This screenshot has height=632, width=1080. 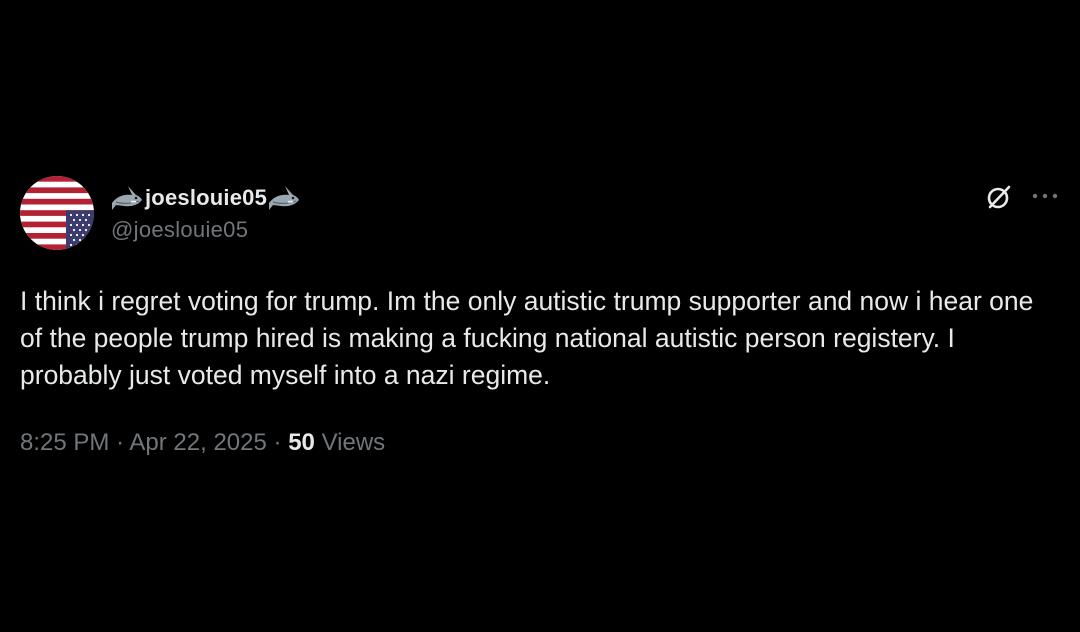 What do you see at coordinates (999, 197) in the screenshot?
I see `grok-icon` at bounding box center [999, 197].